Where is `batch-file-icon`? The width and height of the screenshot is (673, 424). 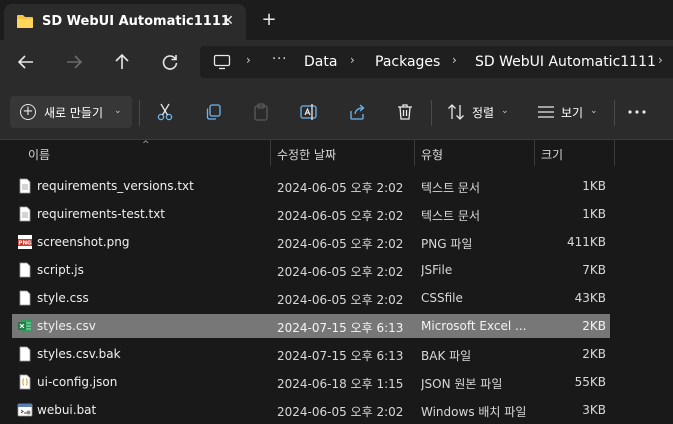 batch-file-icon is located at coordinates (25, 410).